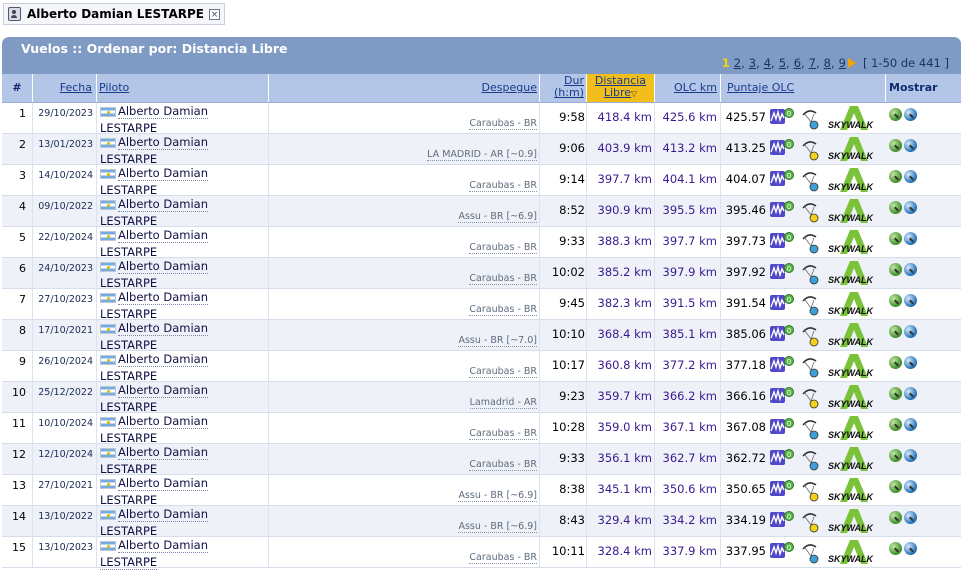  Describe the element at coordinates (923, 149) in the screenshot. I see `show-cell` at that location.